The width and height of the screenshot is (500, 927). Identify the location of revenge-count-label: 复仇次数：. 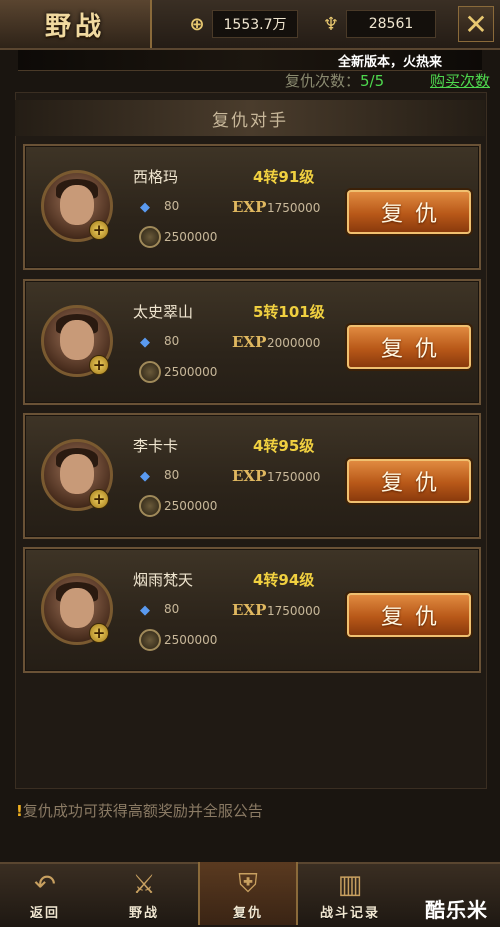
(323, 81).